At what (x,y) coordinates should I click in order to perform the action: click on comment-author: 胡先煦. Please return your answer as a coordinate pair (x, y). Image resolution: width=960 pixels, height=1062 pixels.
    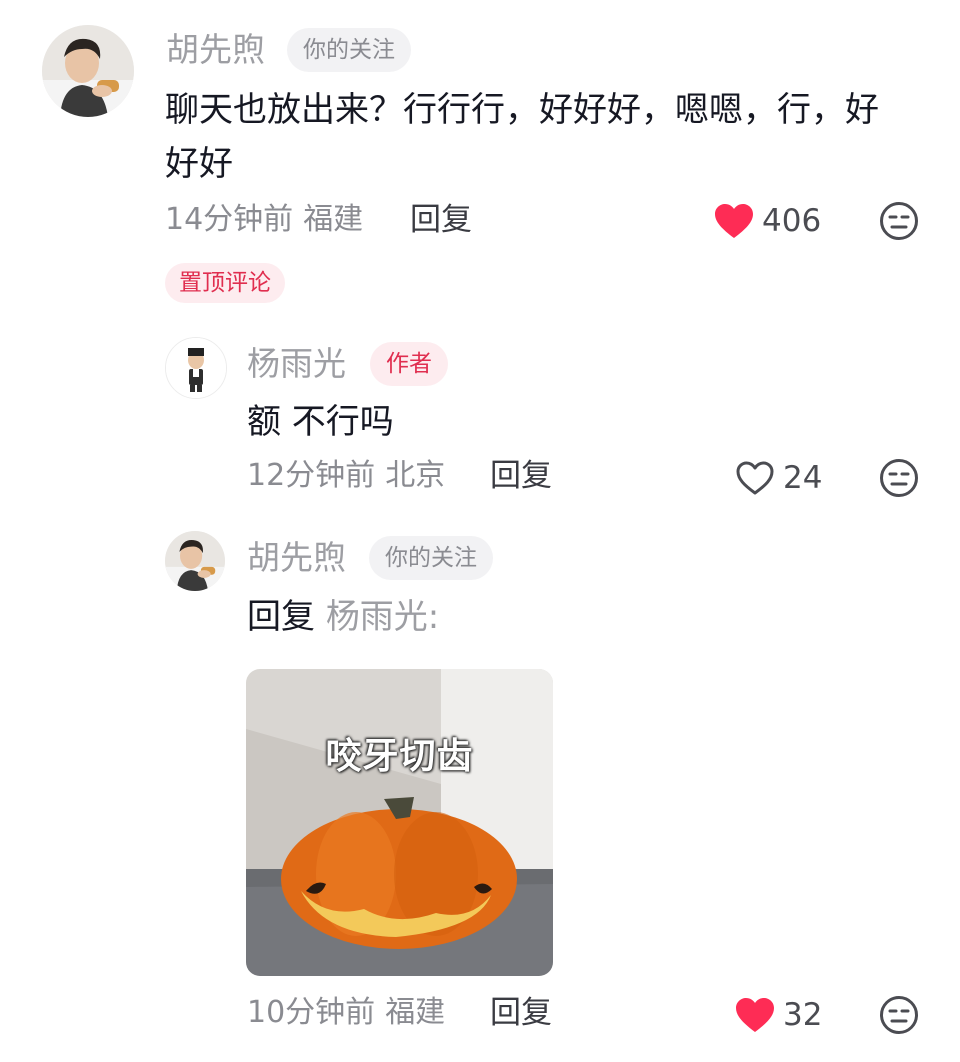
    Looking at the image, I should click on (215, 50).